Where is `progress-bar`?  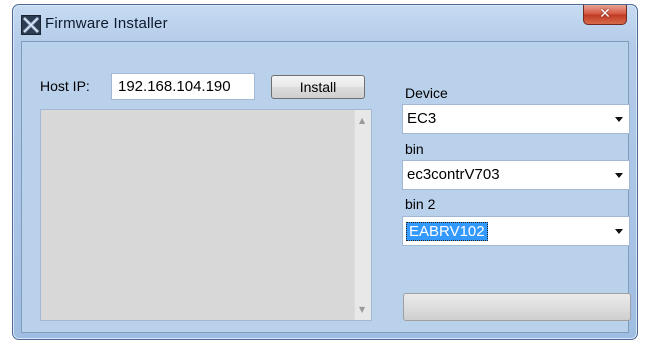 progress-bar is located at coordinates (517, 307).